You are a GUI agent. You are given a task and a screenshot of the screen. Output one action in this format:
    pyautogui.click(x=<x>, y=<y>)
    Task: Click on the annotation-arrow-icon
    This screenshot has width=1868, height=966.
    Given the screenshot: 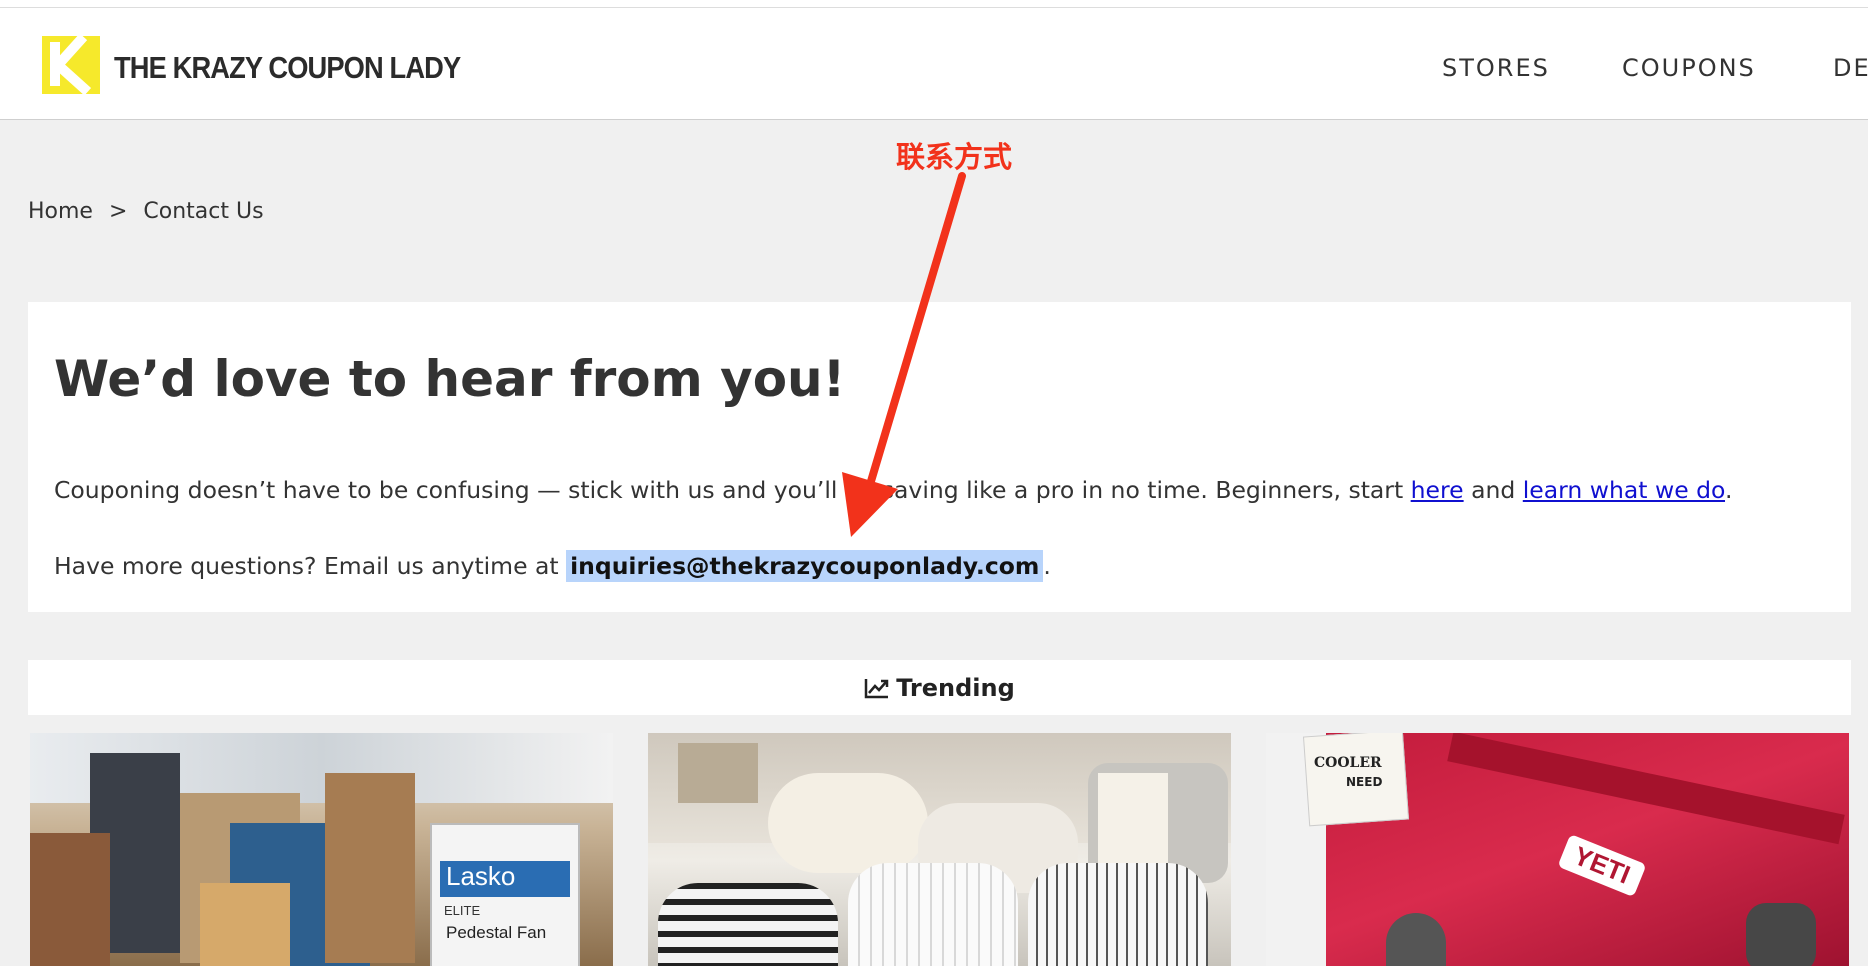 What is the action you would take?
    pyautogui.click(x=904, y=354)
    